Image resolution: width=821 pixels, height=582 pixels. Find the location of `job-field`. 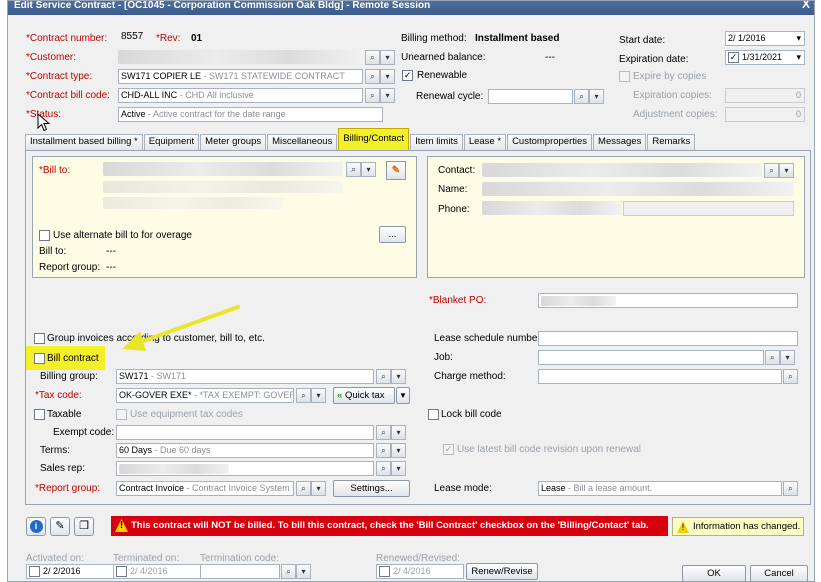

job-field is located at coordinates (651, 357).